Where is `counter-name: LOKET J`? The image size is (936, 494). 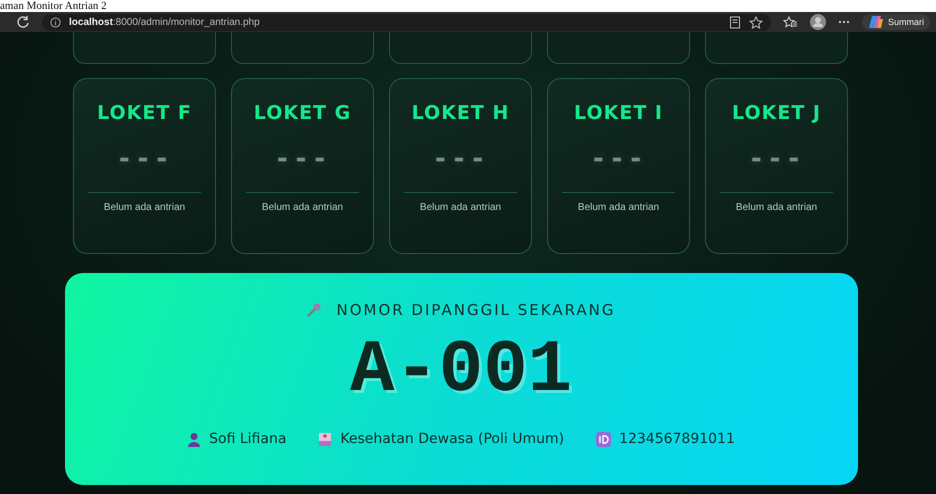 counter-name: LOKET J is located at coordinates (776, 113).